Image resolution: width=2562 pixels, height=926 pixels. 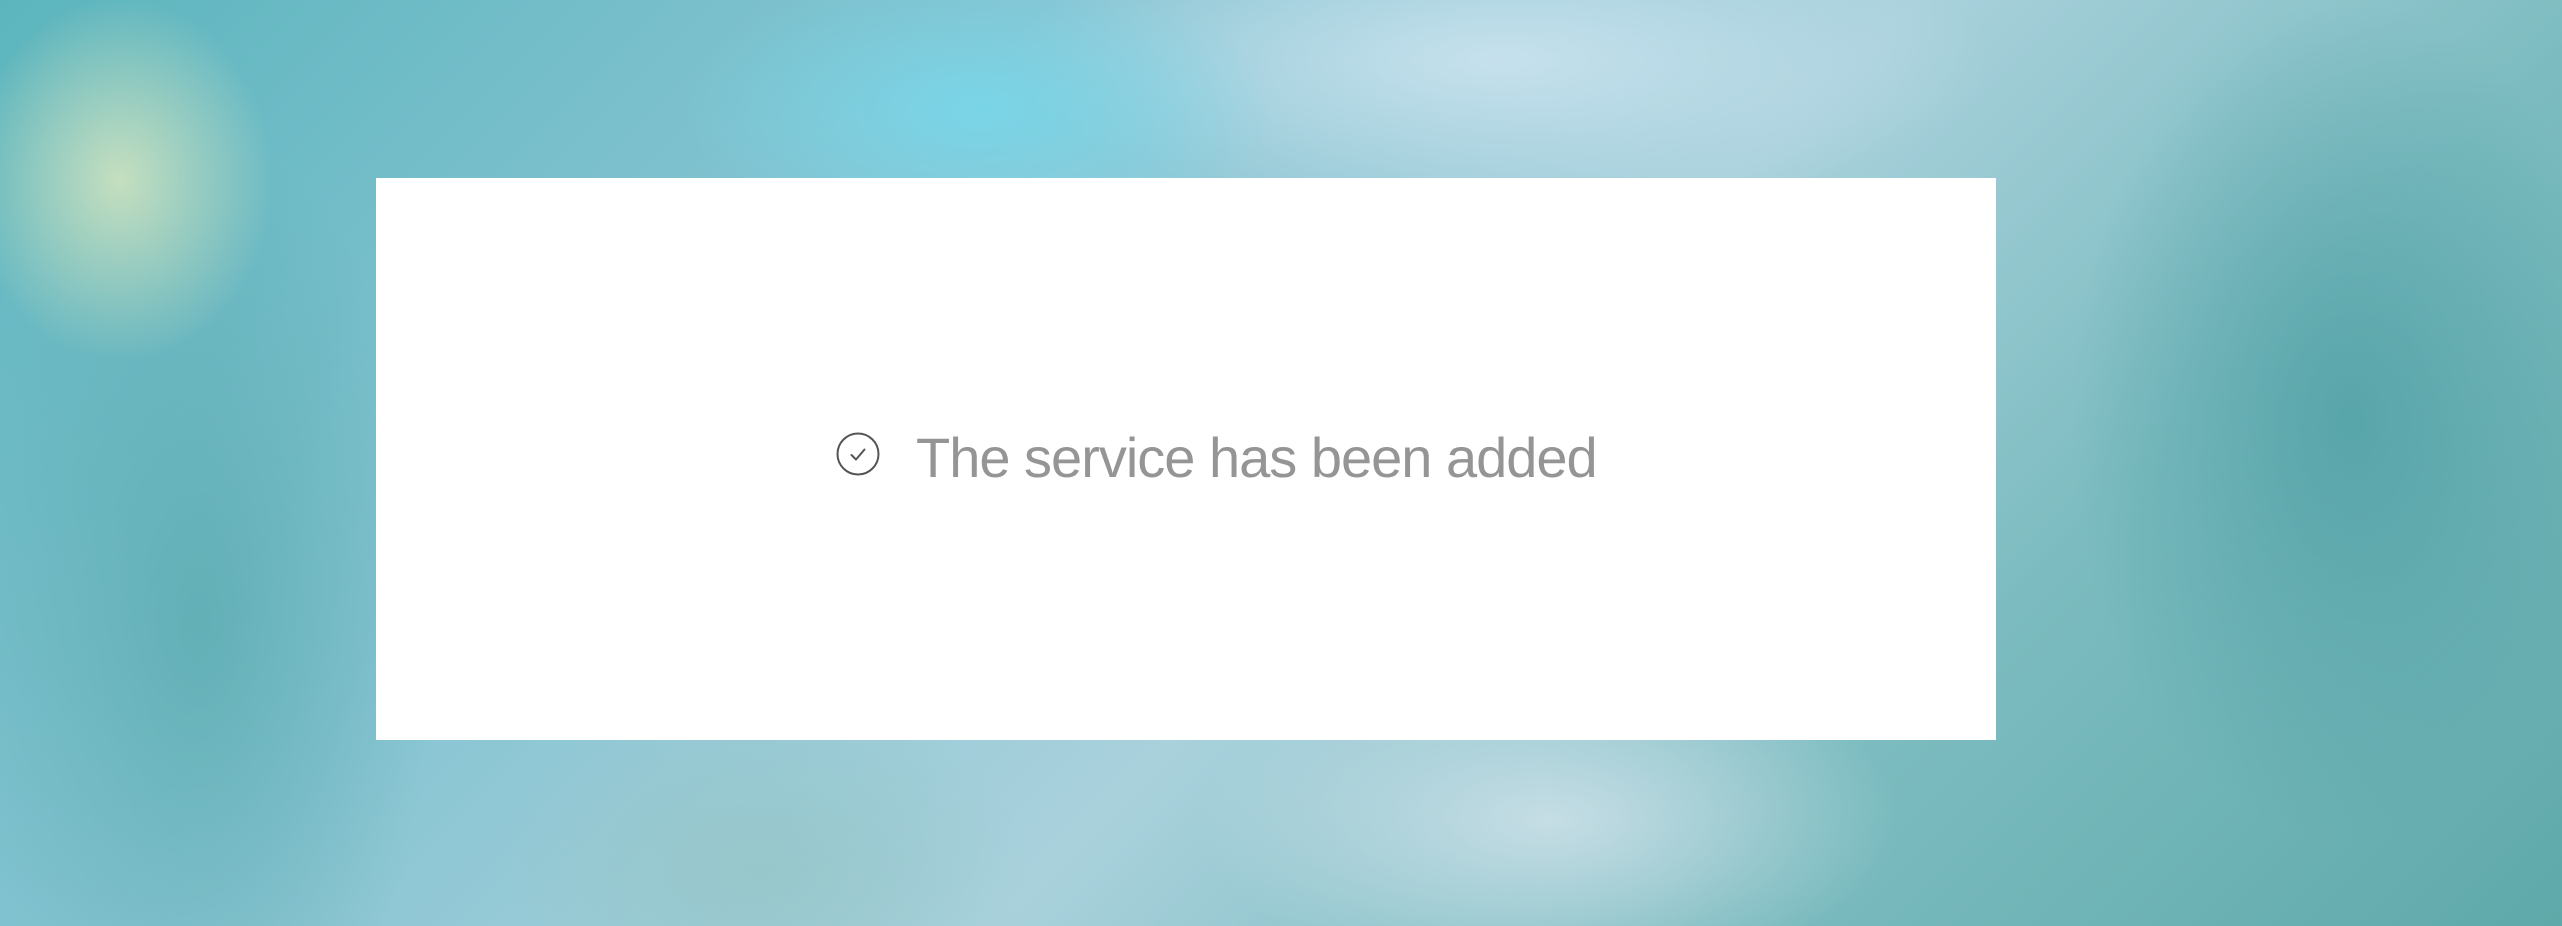 What do you see at coordinates (876, 454) in the screenshot?
I see `check-circle-icon` at bounding box center [876, 454].